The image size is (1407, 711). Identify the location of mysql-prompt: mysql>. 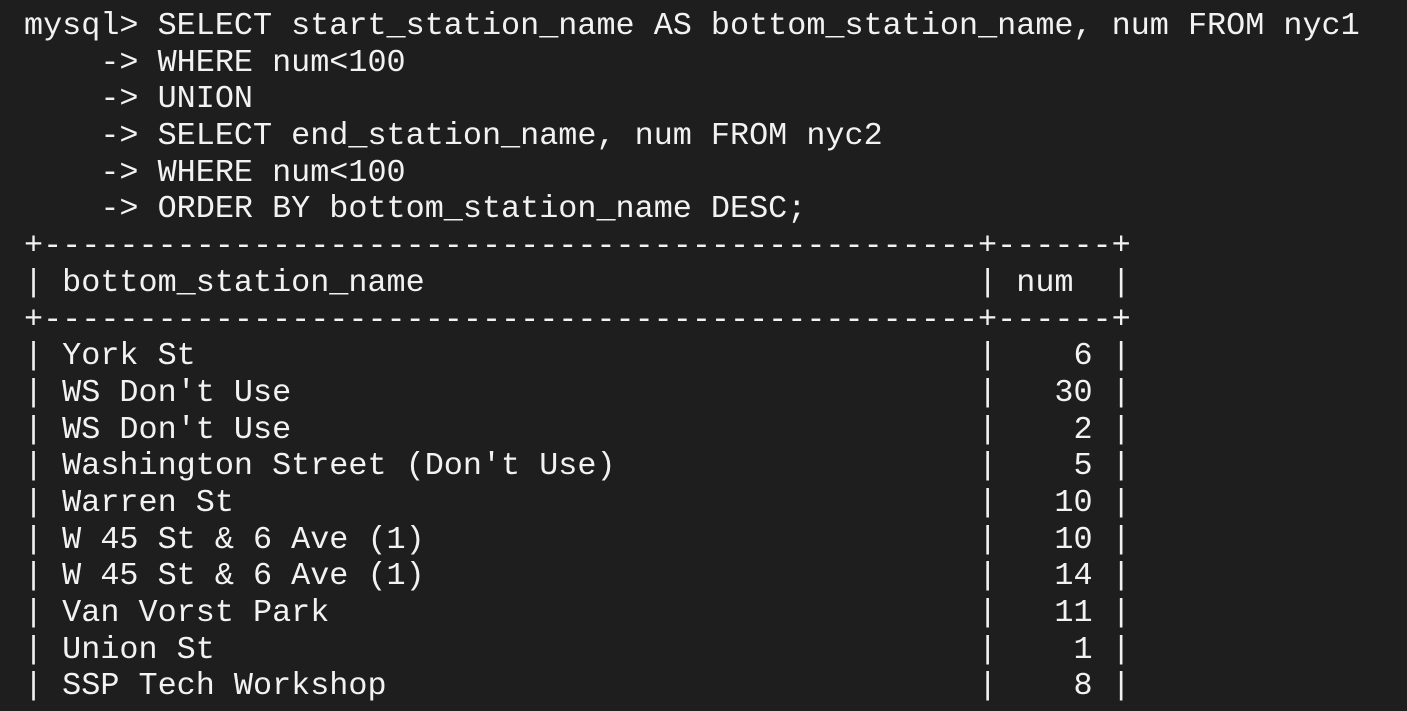
(91, 26).